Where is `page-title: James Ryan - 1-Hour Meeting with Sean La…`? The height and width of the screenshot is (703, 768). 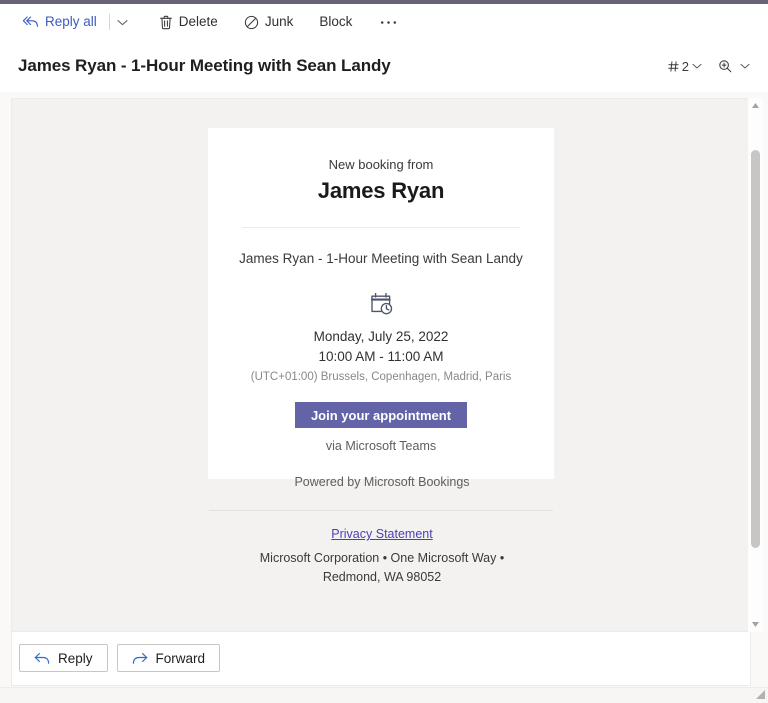
page-title: James Ryan - 1-Hour Meeting with Sean La… is located at coordinates (204, 65).